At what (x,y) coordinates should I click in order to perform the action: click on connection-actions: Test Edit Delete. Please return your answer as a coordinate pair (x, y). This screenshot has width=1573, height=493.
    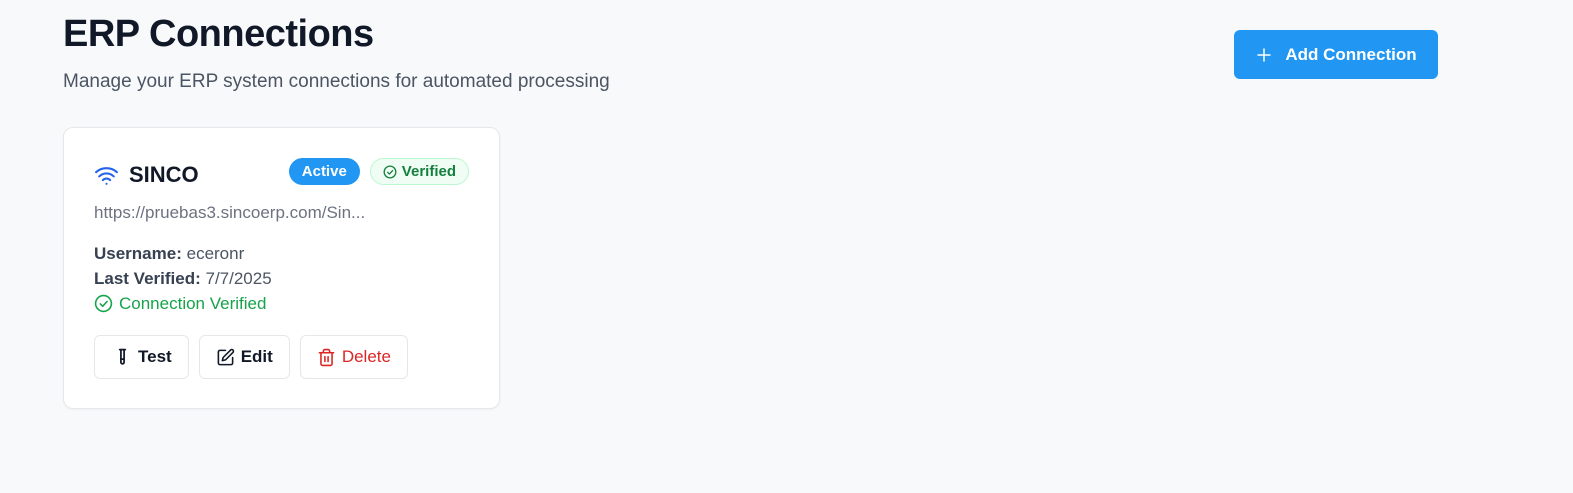
    Looking at the image, I should click on (251, 357).